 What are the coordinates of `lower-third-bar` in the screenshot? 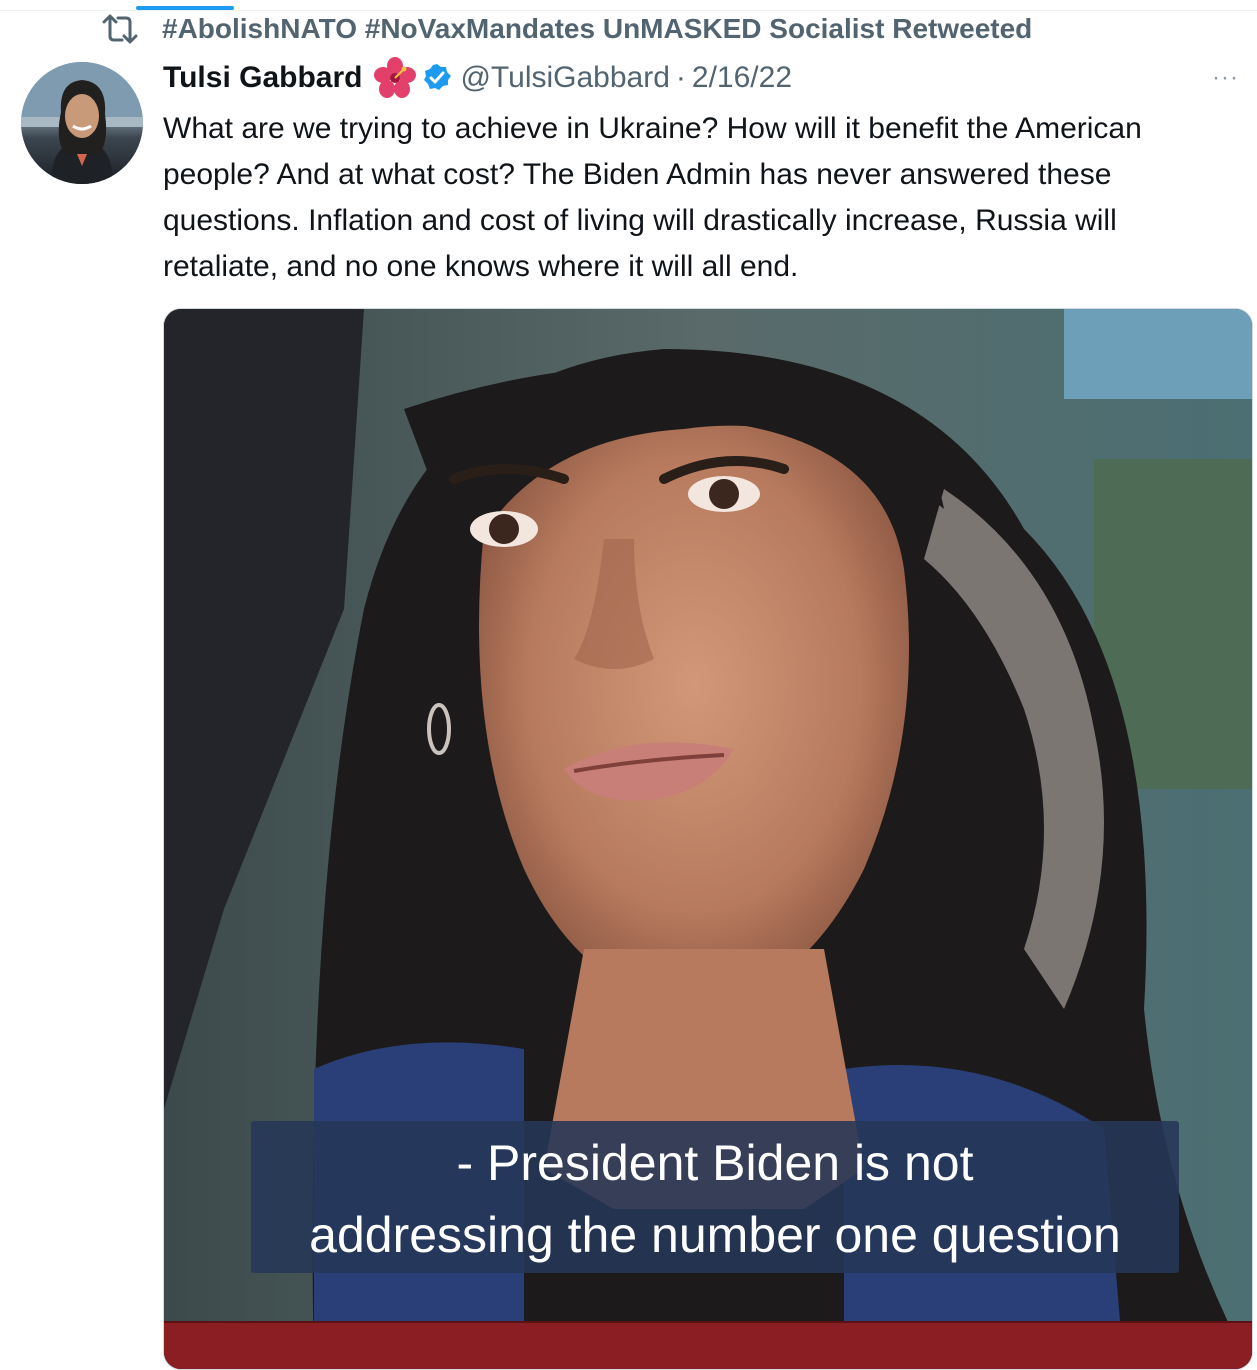 It's located at (708, 1345).